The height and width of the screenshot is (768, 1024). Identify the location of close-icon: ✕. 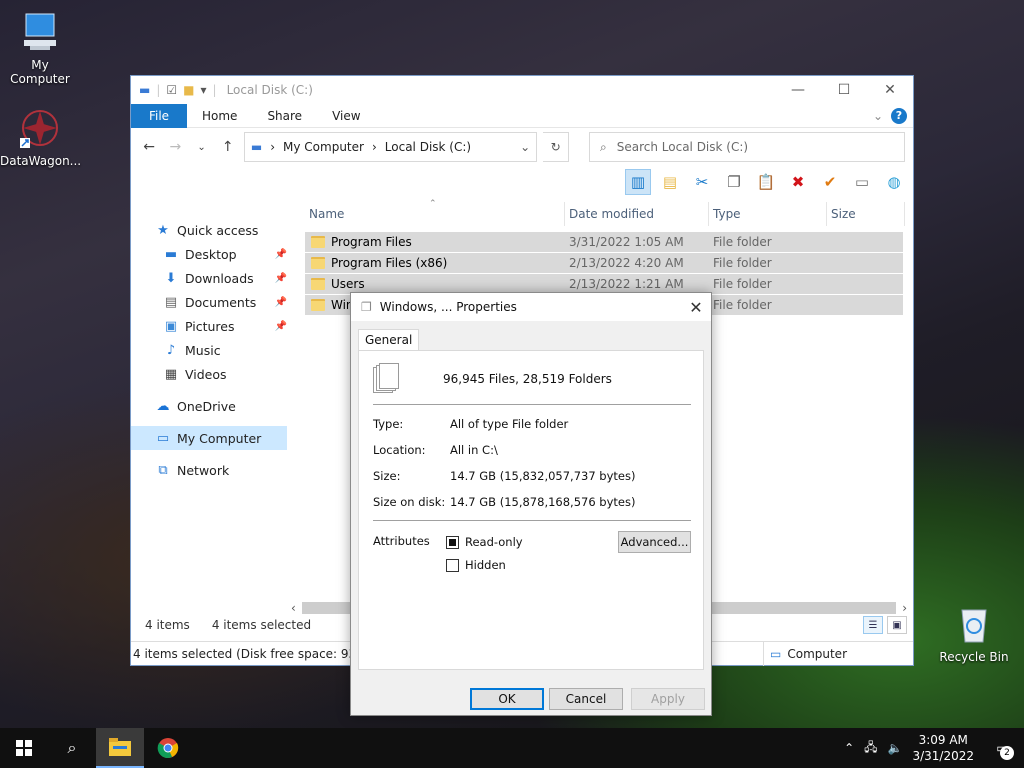
(696, 307).